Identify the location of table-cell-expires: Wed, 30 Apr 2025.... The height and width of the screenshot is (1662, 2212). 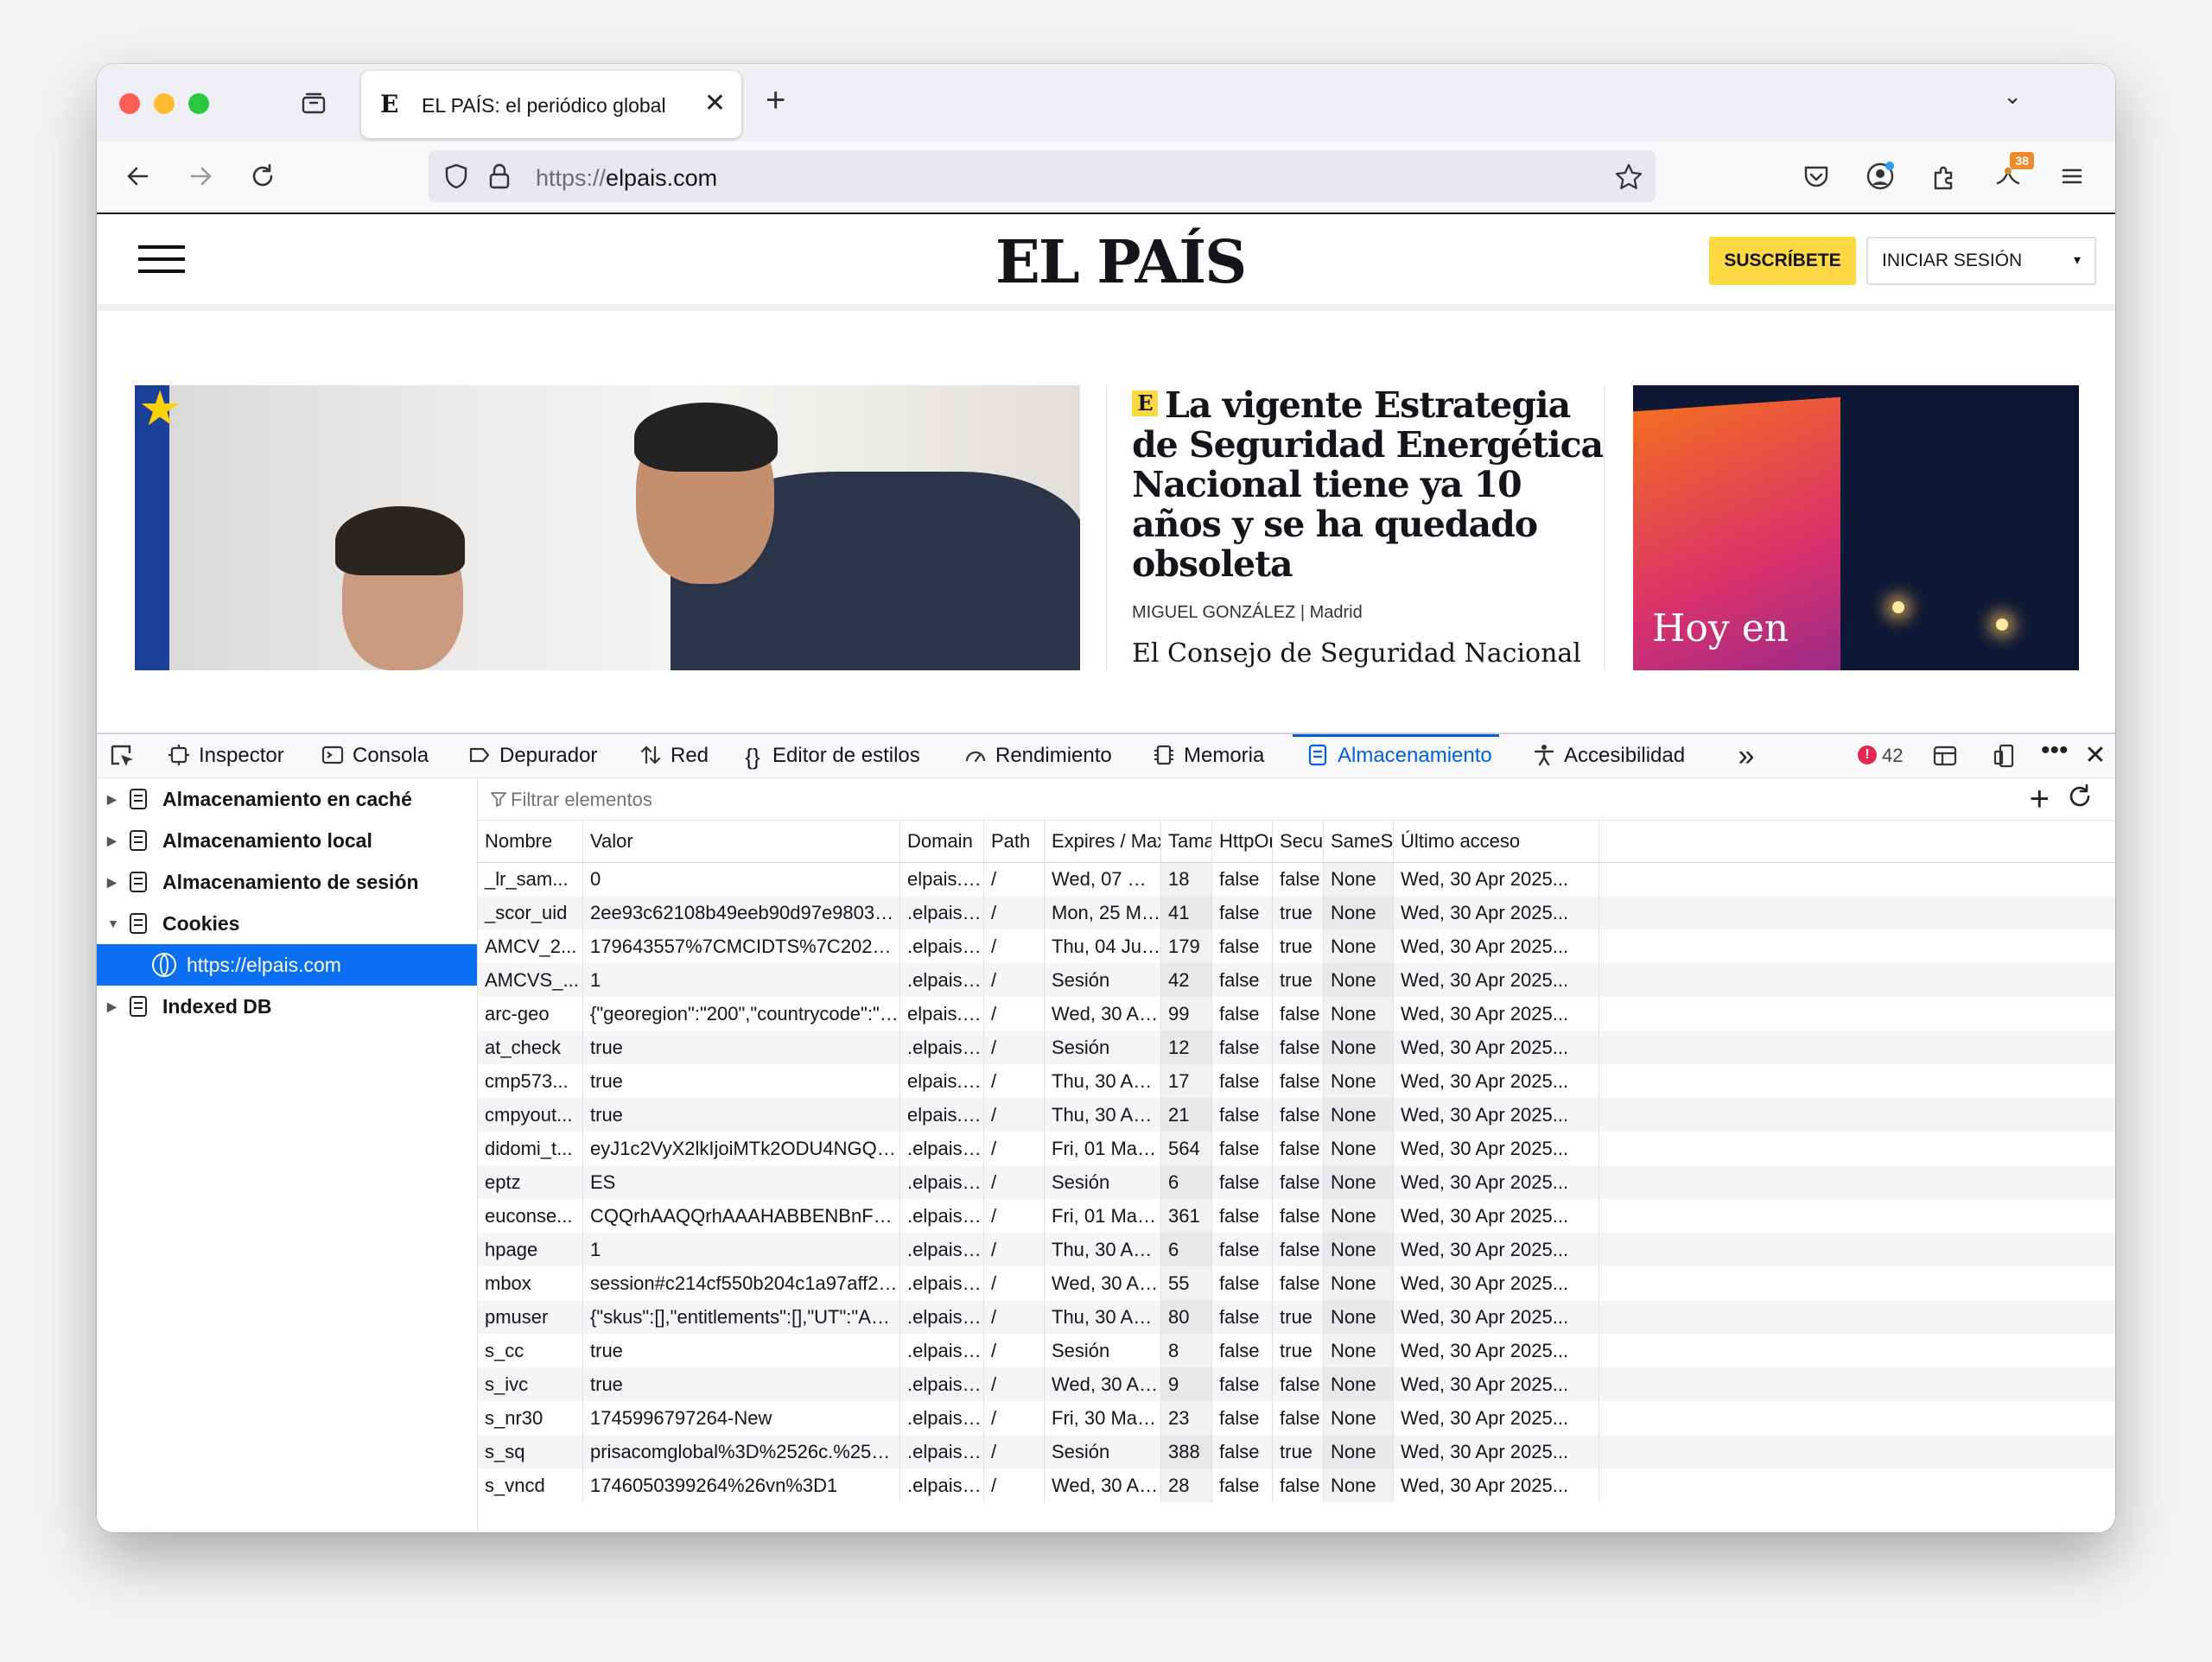
(1103, 1283).